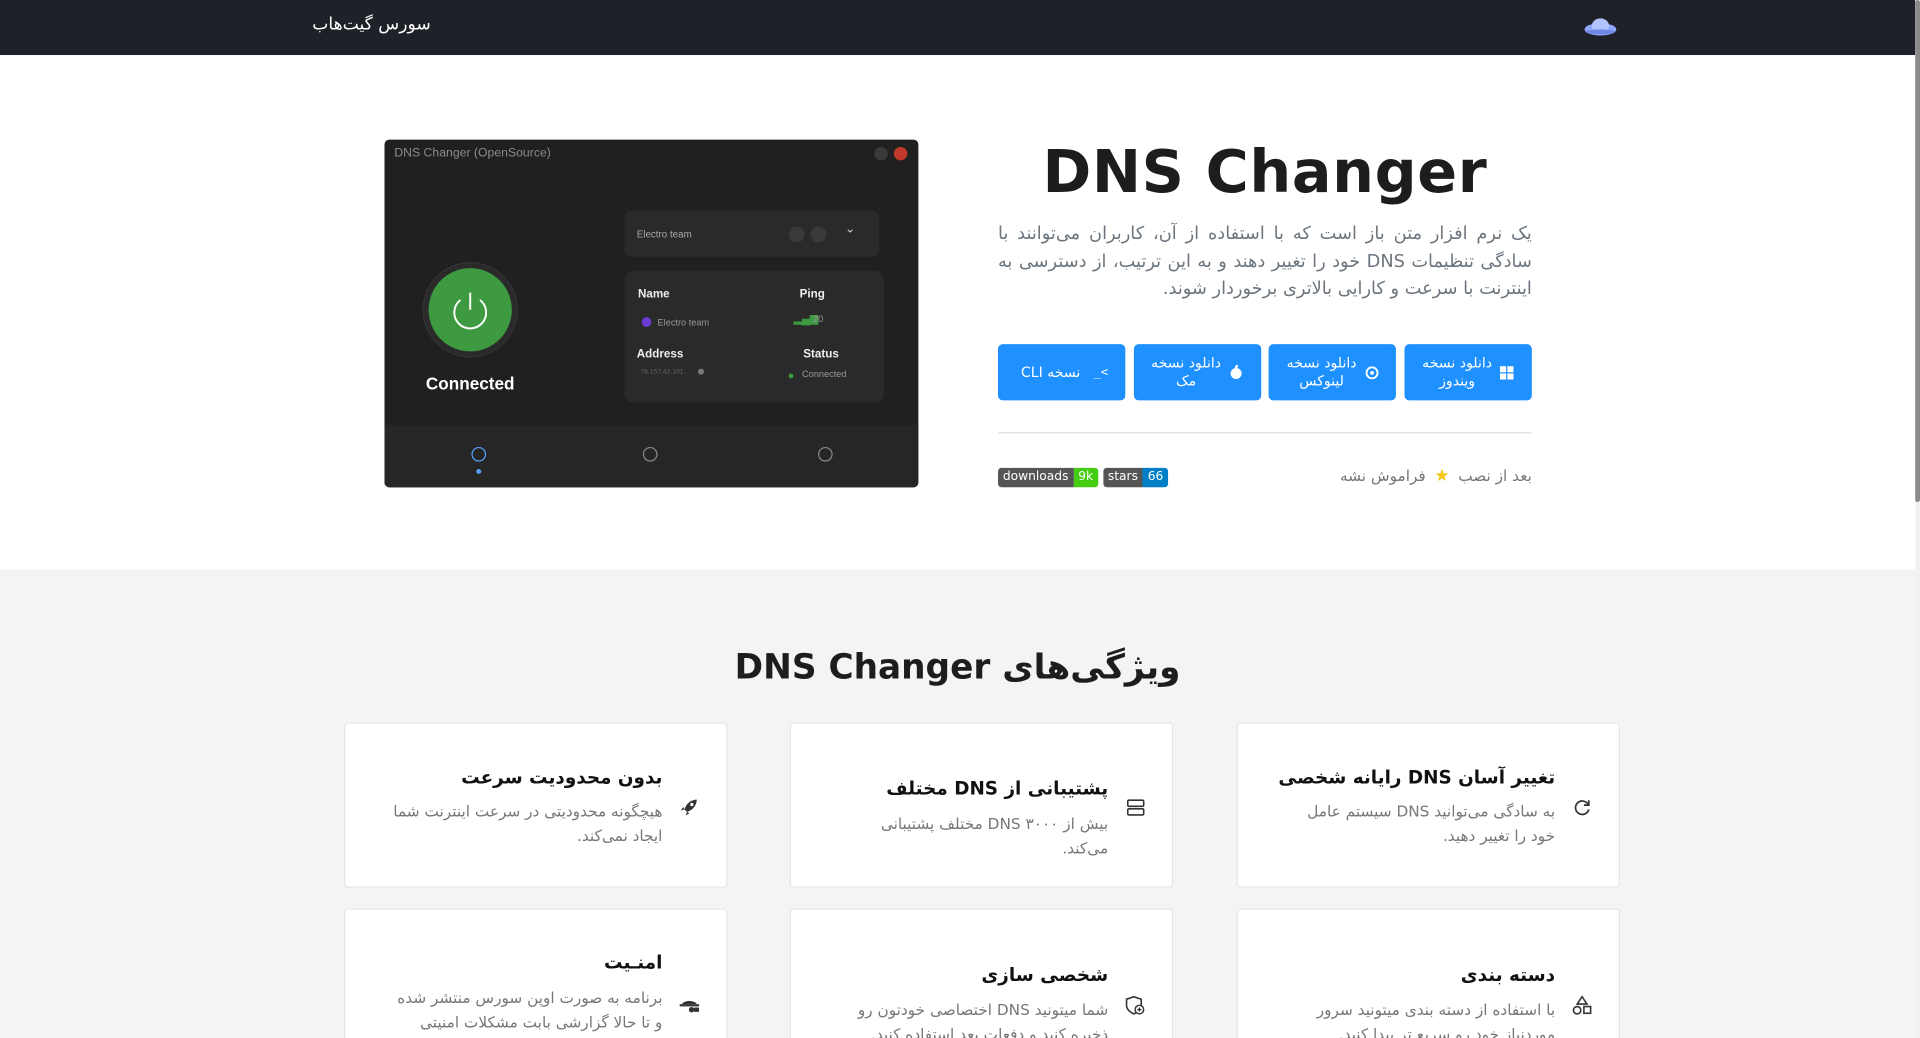 The height and width of the screenshot is (1038, 1920). Describe the element at coordinates (1122, 477) in the screenshot. I see `stars-badge-key: stars` at that location.